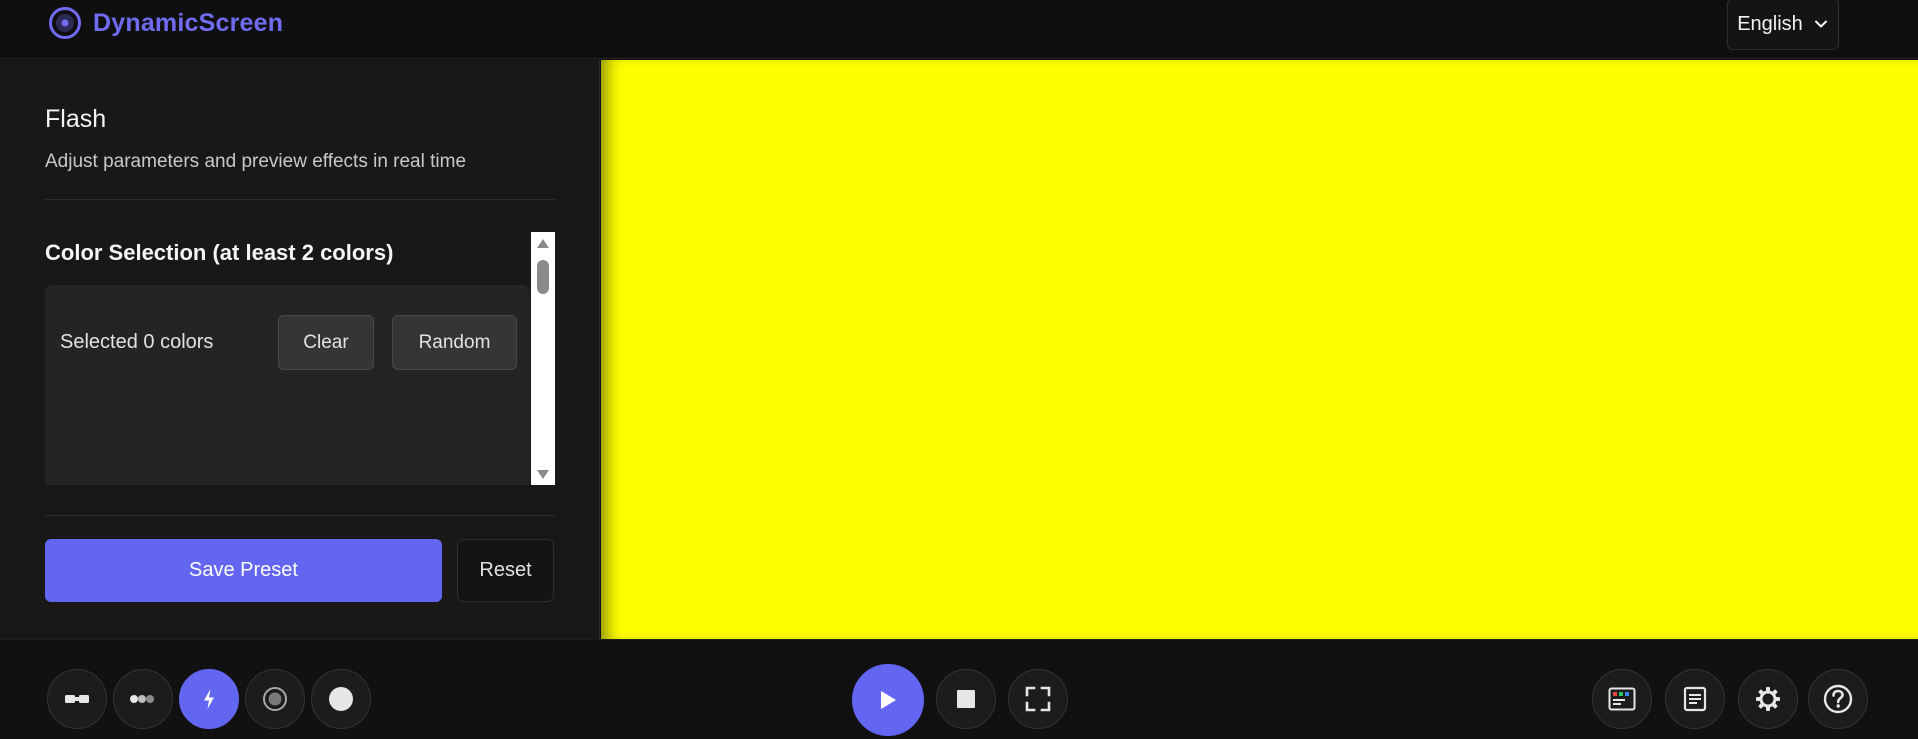 The height and width of the screenshot is (739, 1918). I want to click on blocks-icon, so click(77, 699).